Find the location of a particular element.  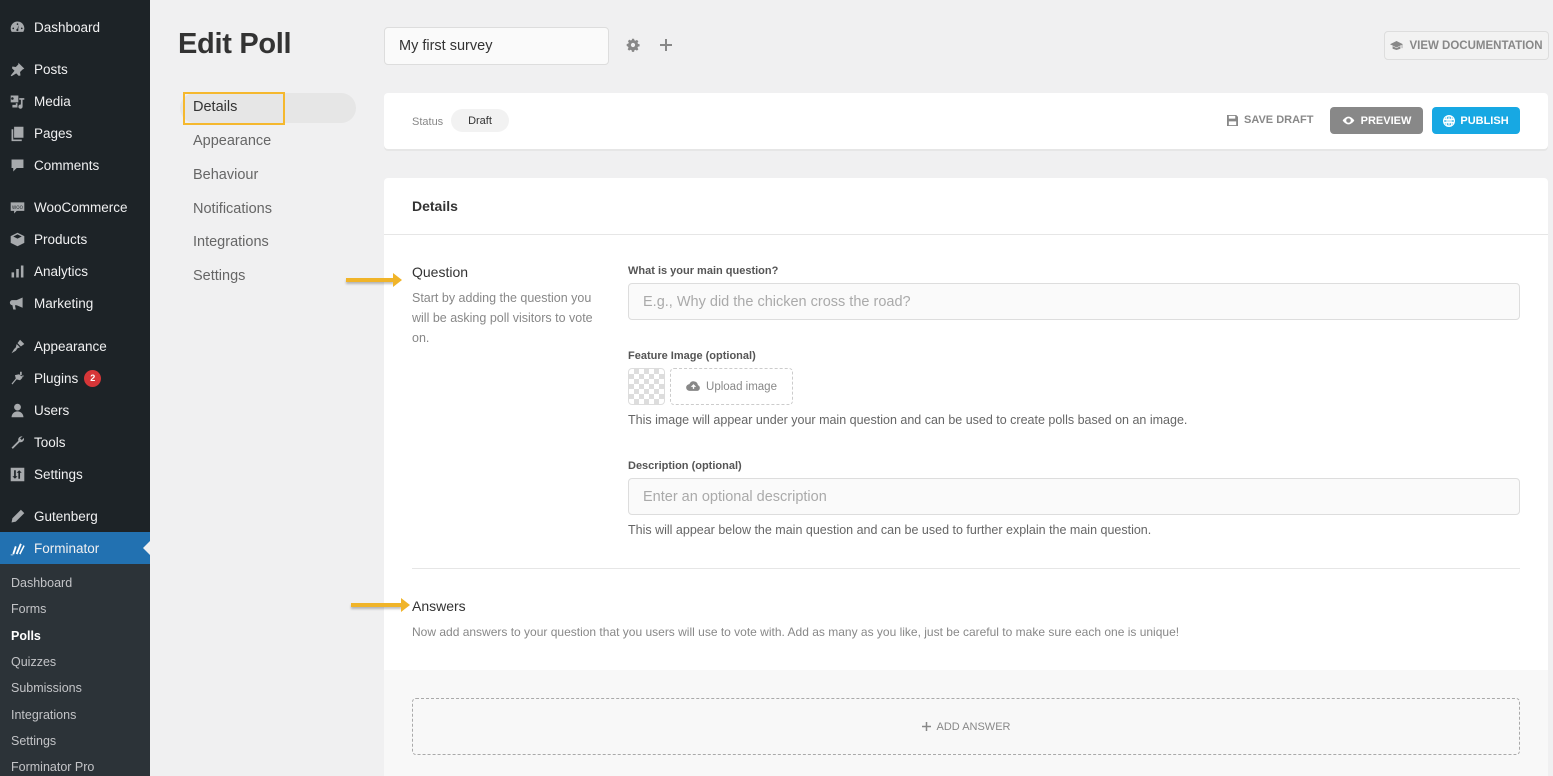

sidebar-item-dashboard: Dashboard is located at coordinates (75, 27).